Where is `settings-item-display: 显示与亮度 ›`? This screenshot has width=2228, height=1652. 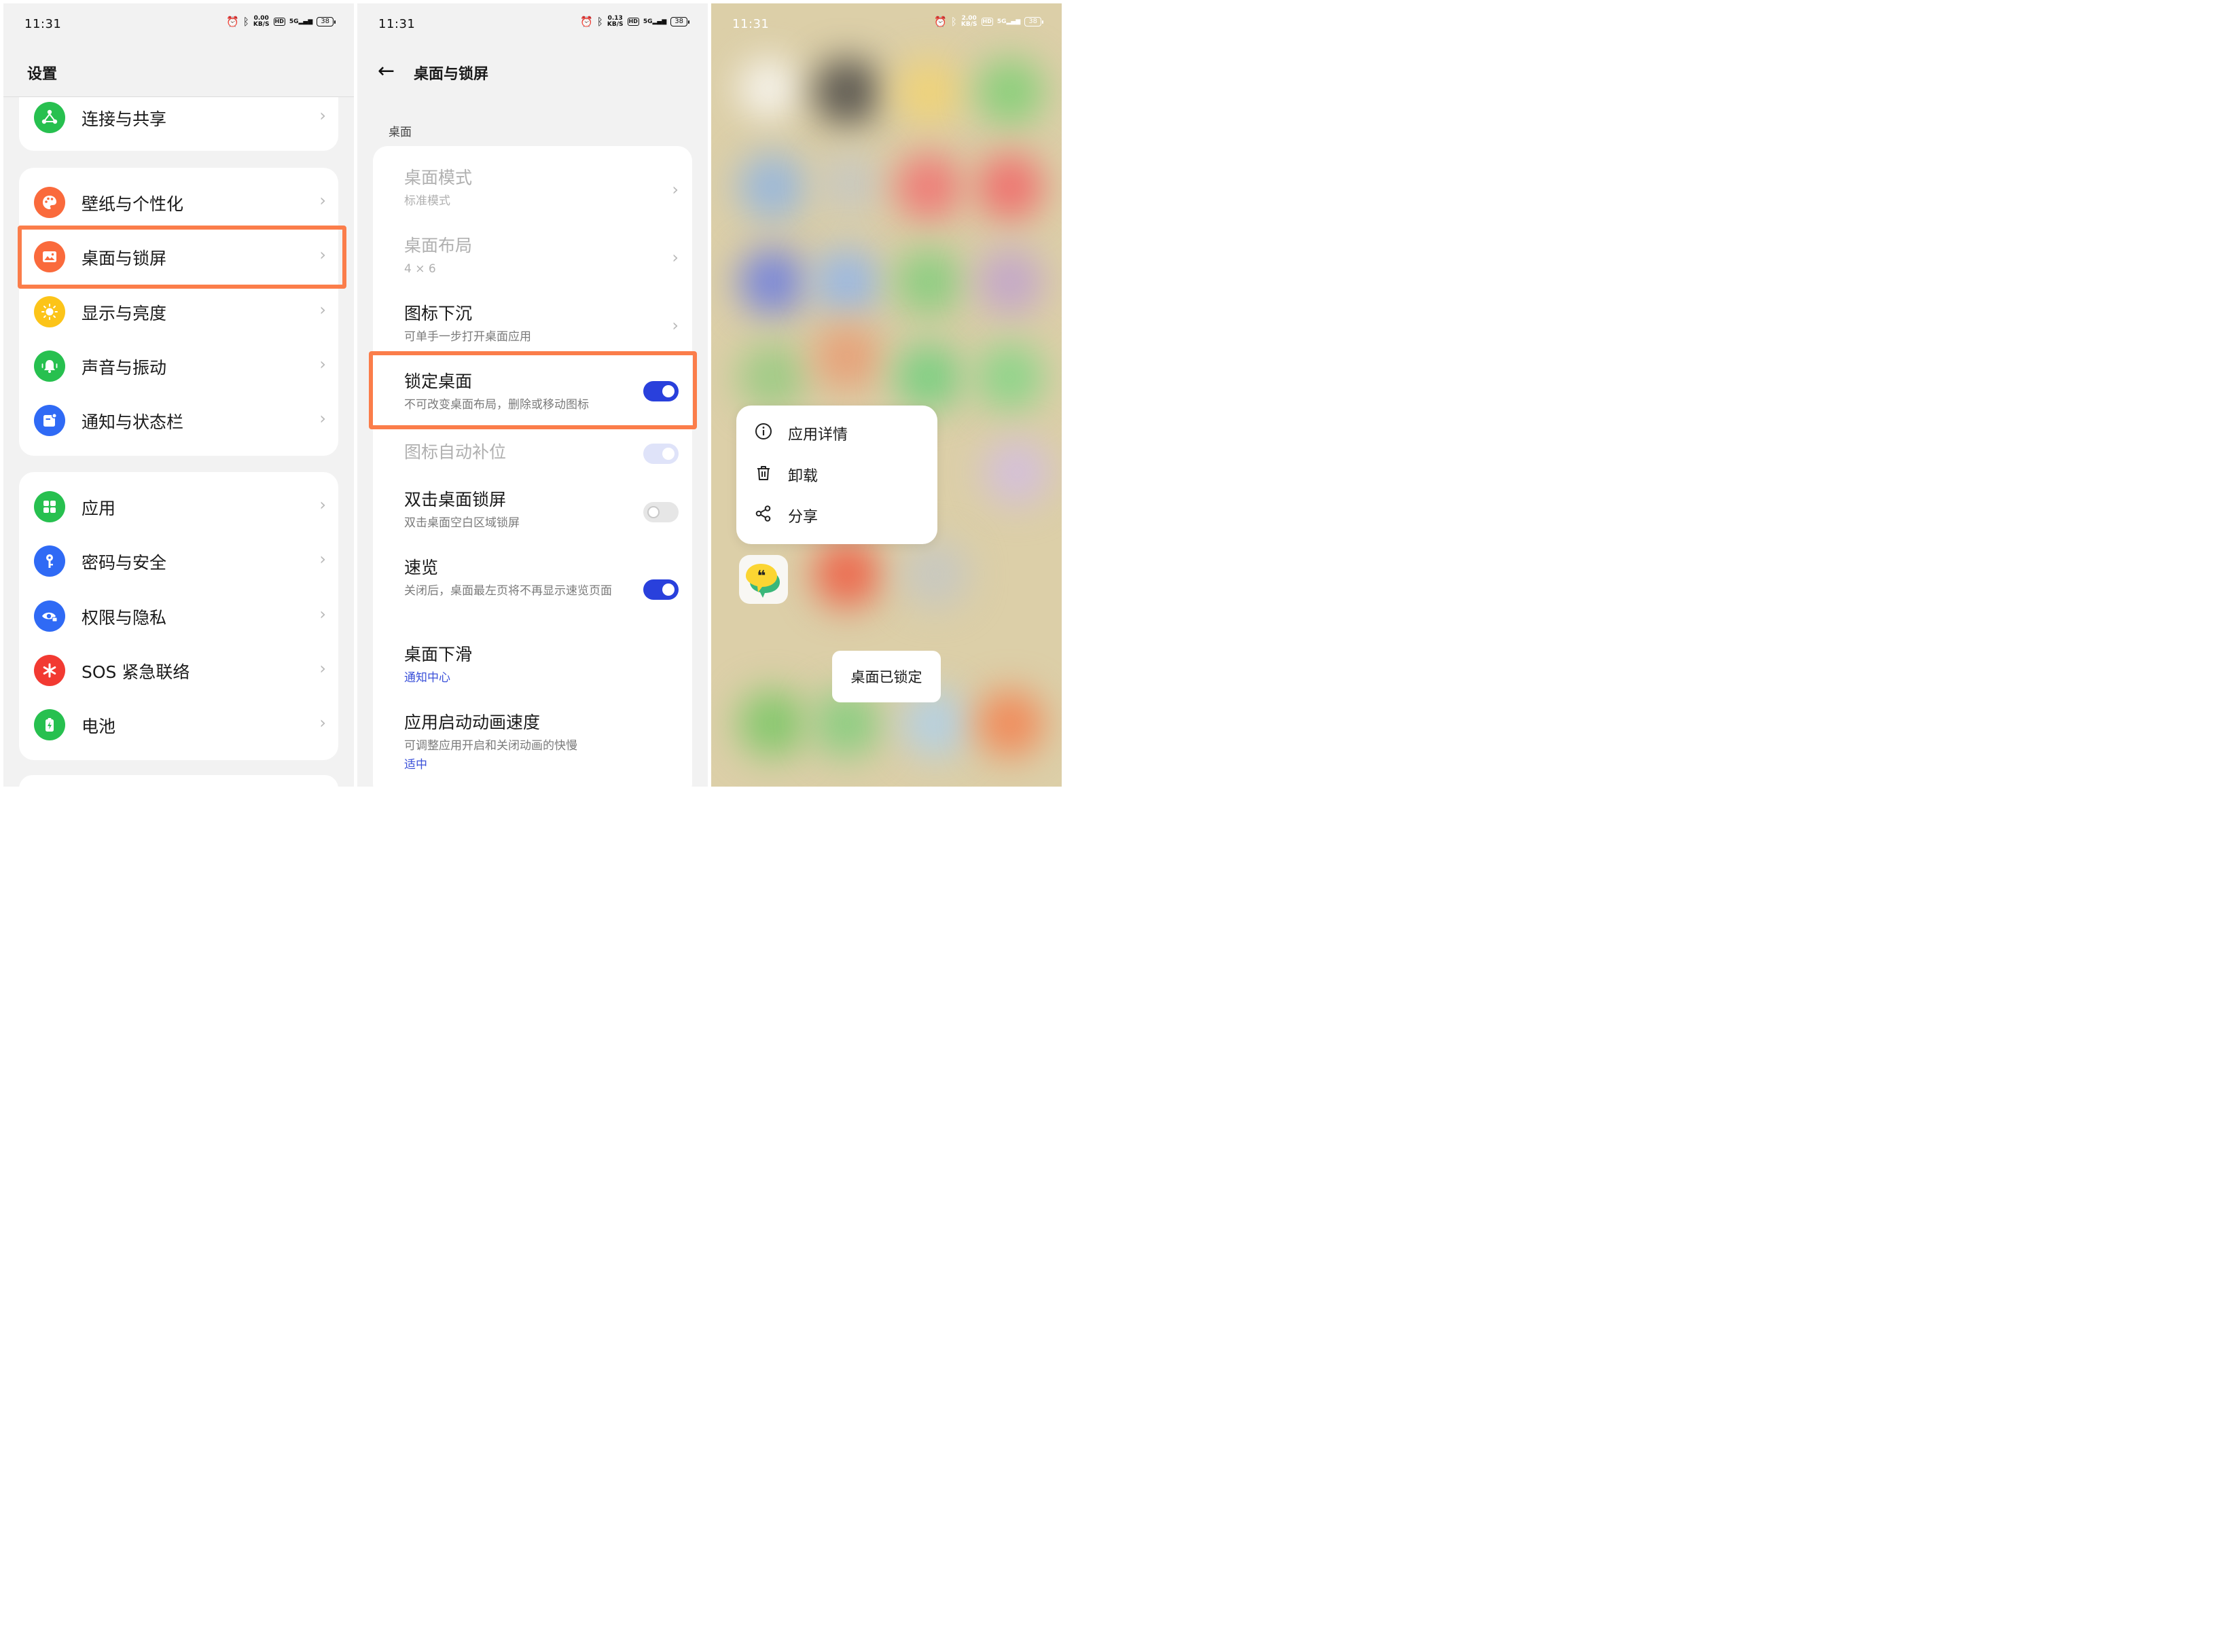
settings-item-display: 显示与亮度 › is located at coordinates (178, 311).